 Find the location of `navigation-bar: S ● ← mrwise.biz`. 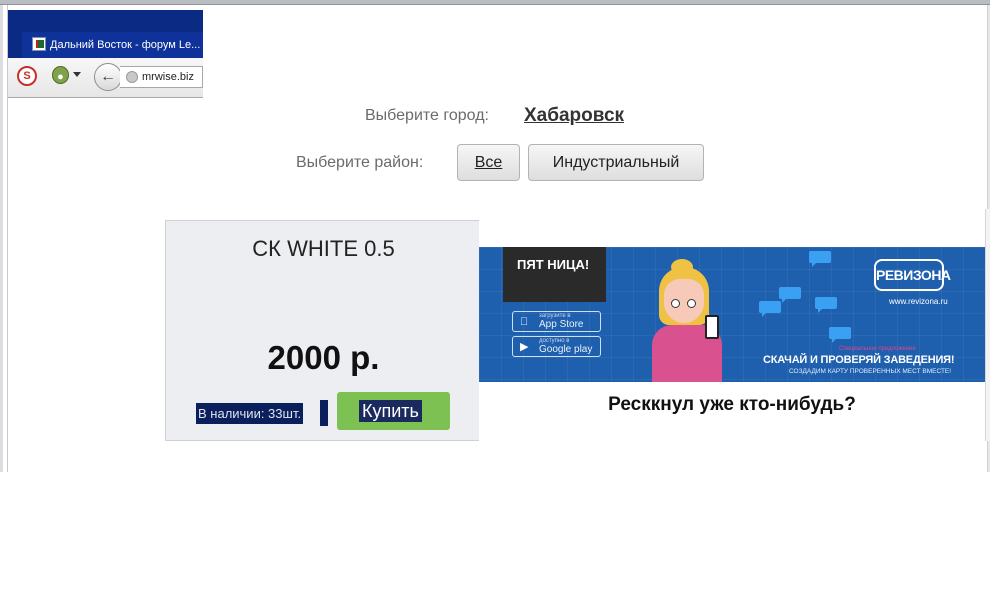

navigation-bar: S ● ← mrwise.biz is located at coordinates (105, 77).